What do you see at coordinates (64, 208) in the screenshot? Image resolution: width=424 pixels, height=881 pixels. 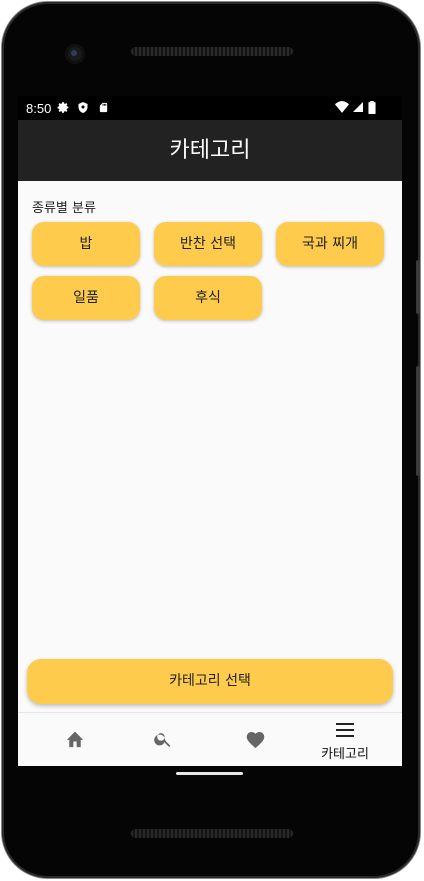 I see `section-label: 종류별 분류` at bounding box center [64, 208].